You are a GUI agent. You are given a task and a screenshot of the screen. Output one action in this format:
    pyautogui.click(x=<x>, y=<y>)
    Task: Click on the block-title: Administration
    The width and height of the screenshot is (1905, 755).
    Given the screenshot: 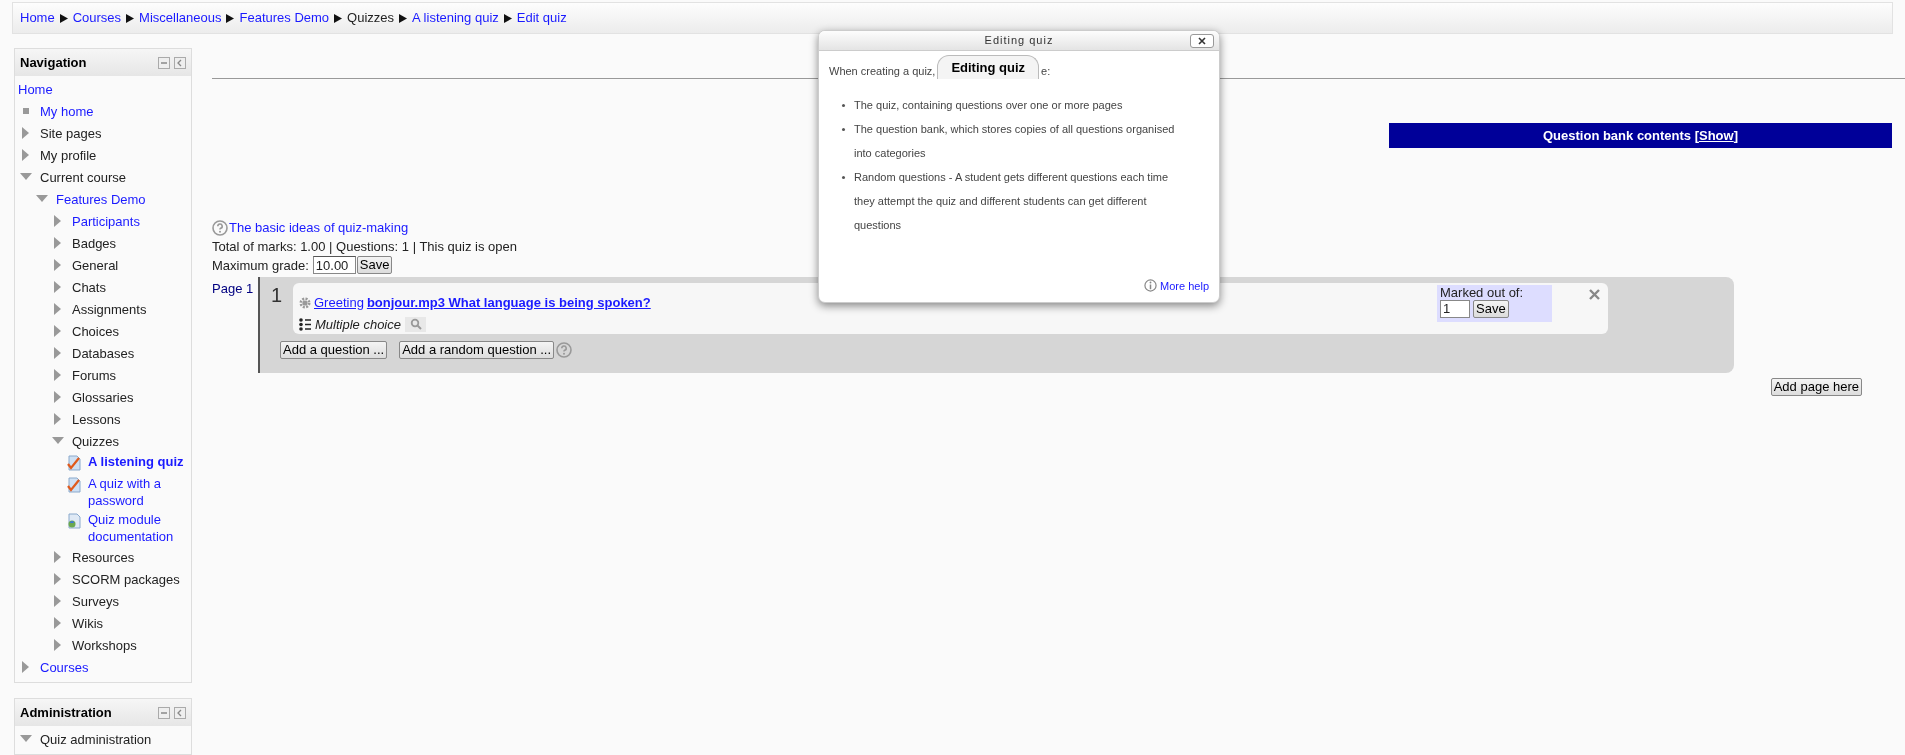 What is the action you would take?
    pyautogui.click(x=66, y=712)
    